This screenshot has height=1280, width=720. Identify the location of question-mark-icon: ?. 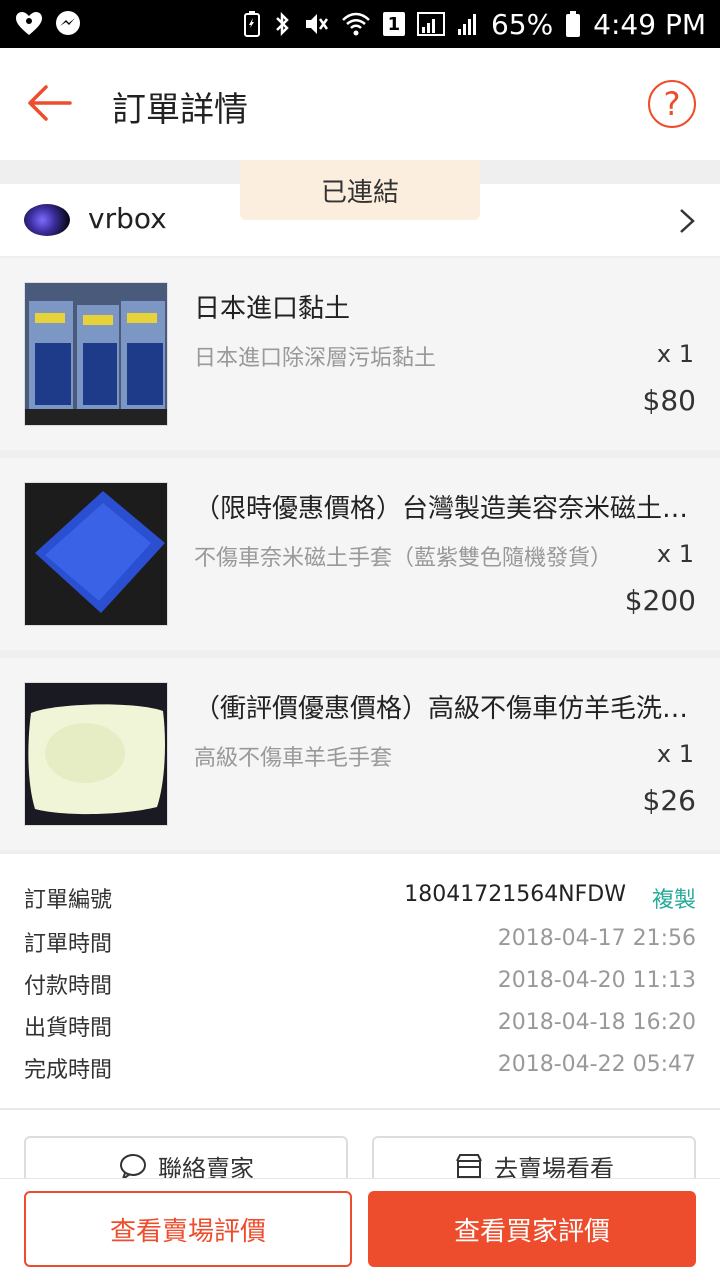
(672, 104).